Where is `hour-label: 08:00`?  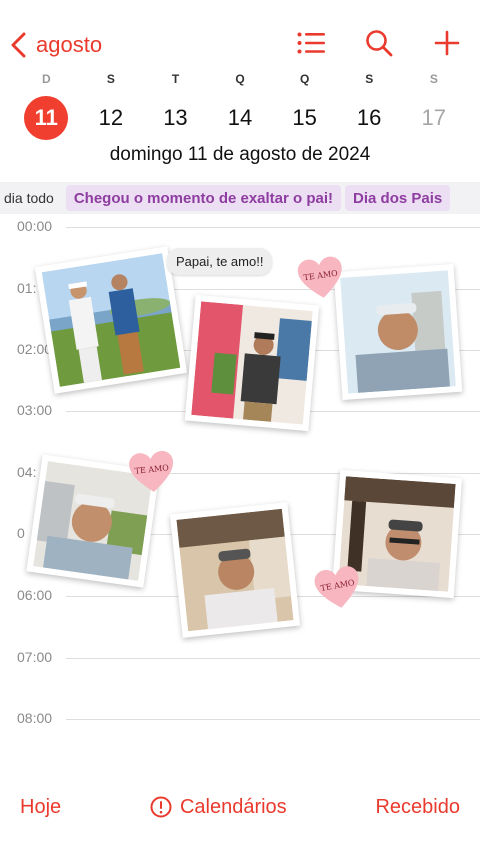 hour-label: 08:00 is located at coordinates (35, 718).